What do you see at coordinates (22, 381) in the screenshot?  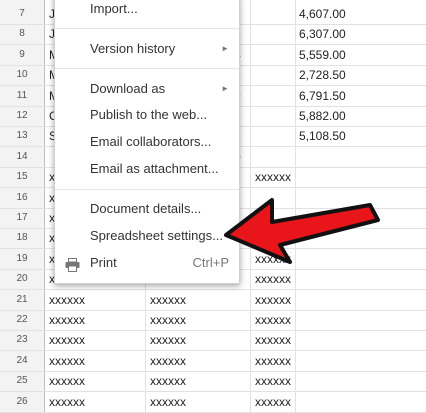 I see `row-number: 25` at bounding box center [22, 381].